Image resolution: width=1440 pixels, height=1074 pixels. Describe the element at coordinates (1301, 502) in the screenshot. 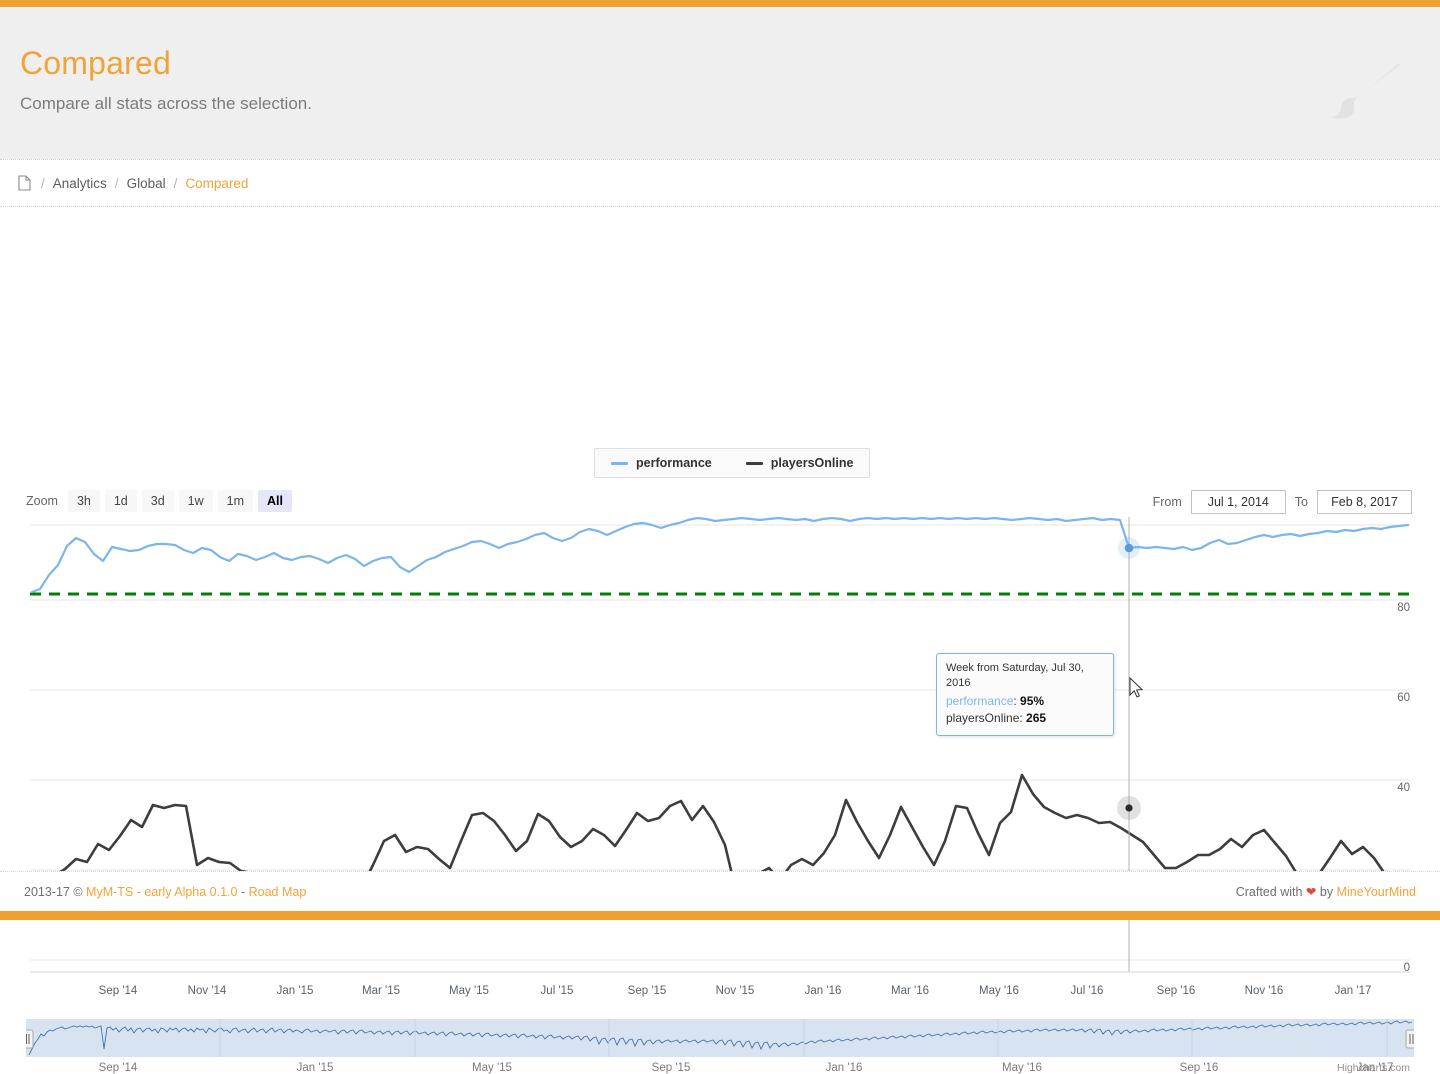

I see `to-label: To` at that location.